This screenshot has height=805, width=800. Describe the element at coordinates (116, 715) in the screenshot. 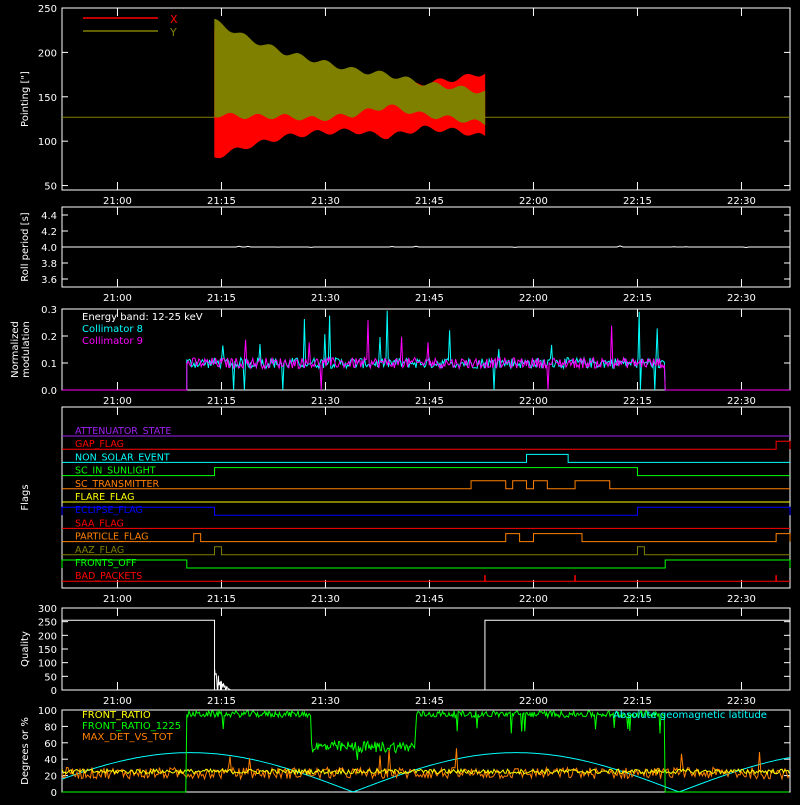

I see `legend-label: FRONT_RATIO` at that location.